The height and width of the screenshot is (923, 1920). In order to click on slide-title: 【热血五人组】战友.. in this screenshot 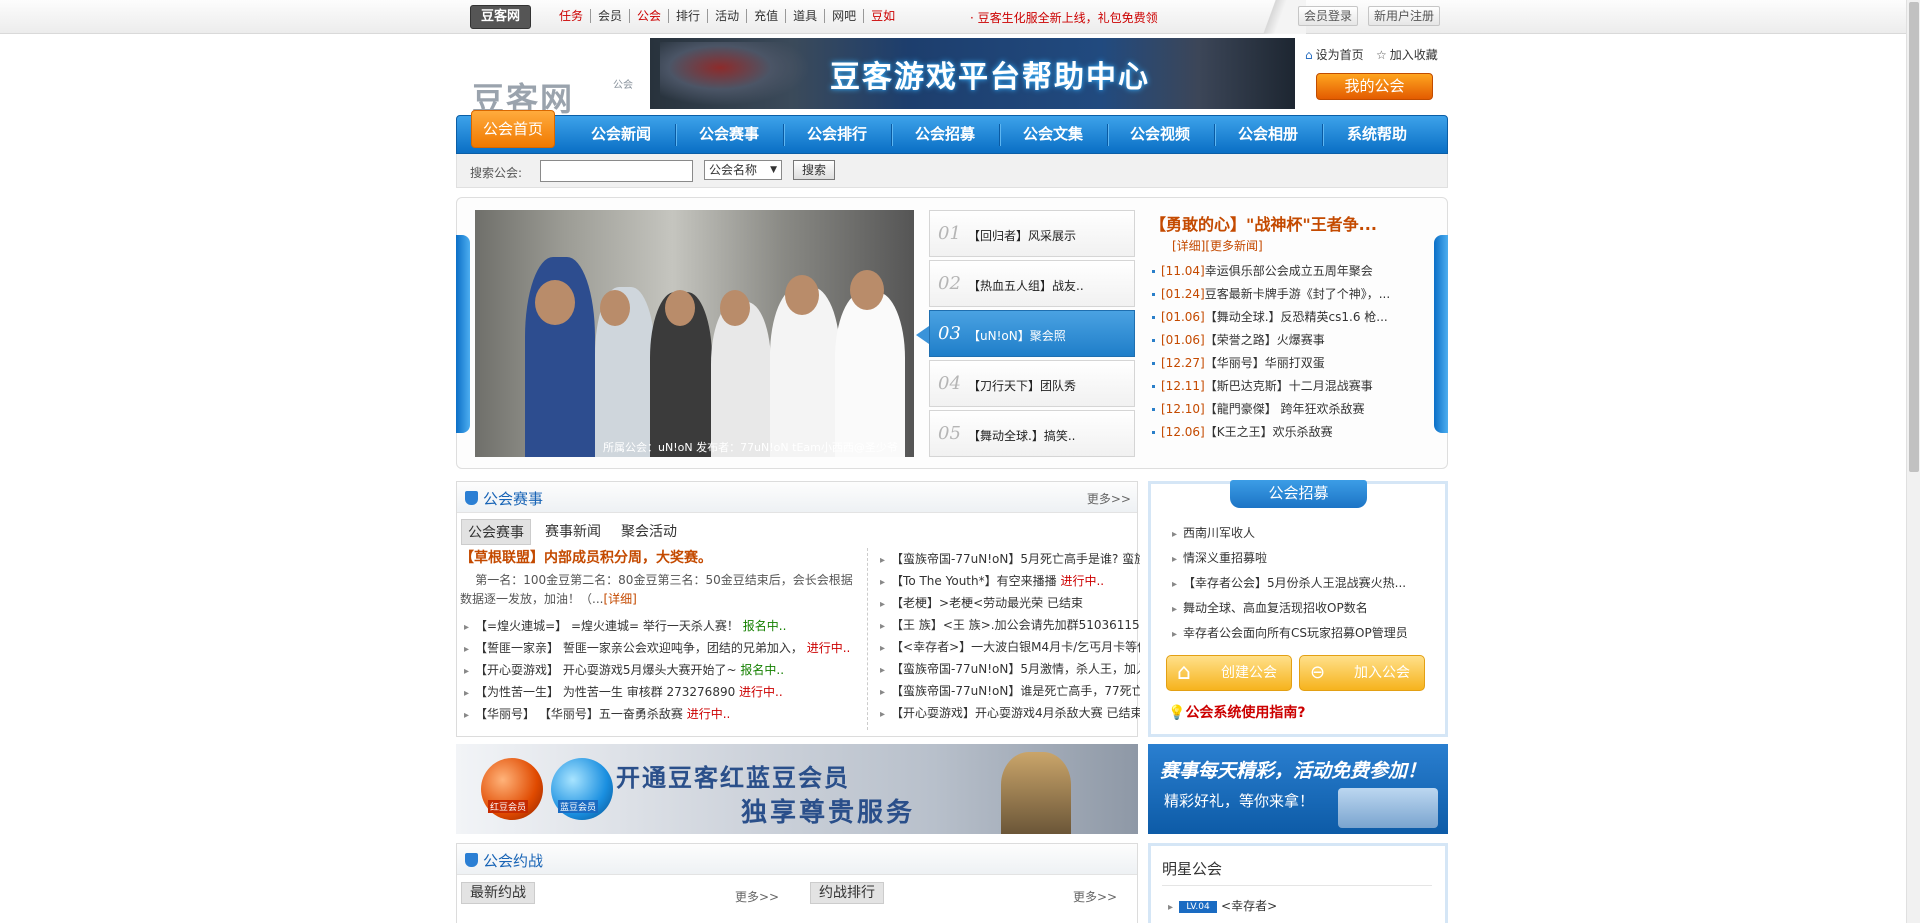, I will do `click(1026, 286)`.